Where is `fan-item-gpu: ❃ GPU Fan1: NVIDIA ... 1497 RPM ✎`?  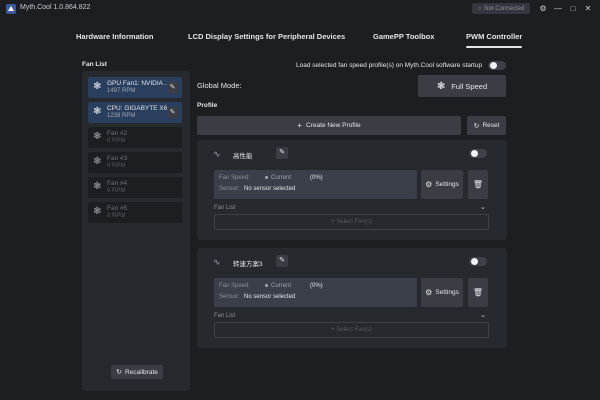
fan-item-gpu: ❃ GPU Fan1: NVIDIA ... 1497 RPM ✎ is located at coordinates (135, 87).